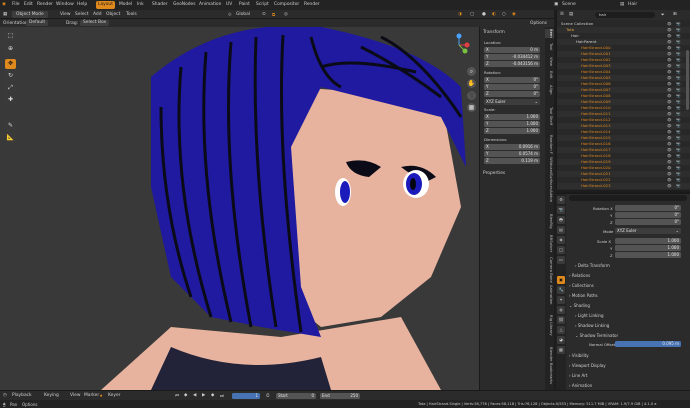 The width and height of the screenshot is (690, 408). I want to click on properties-search-input, so click(628, 198).